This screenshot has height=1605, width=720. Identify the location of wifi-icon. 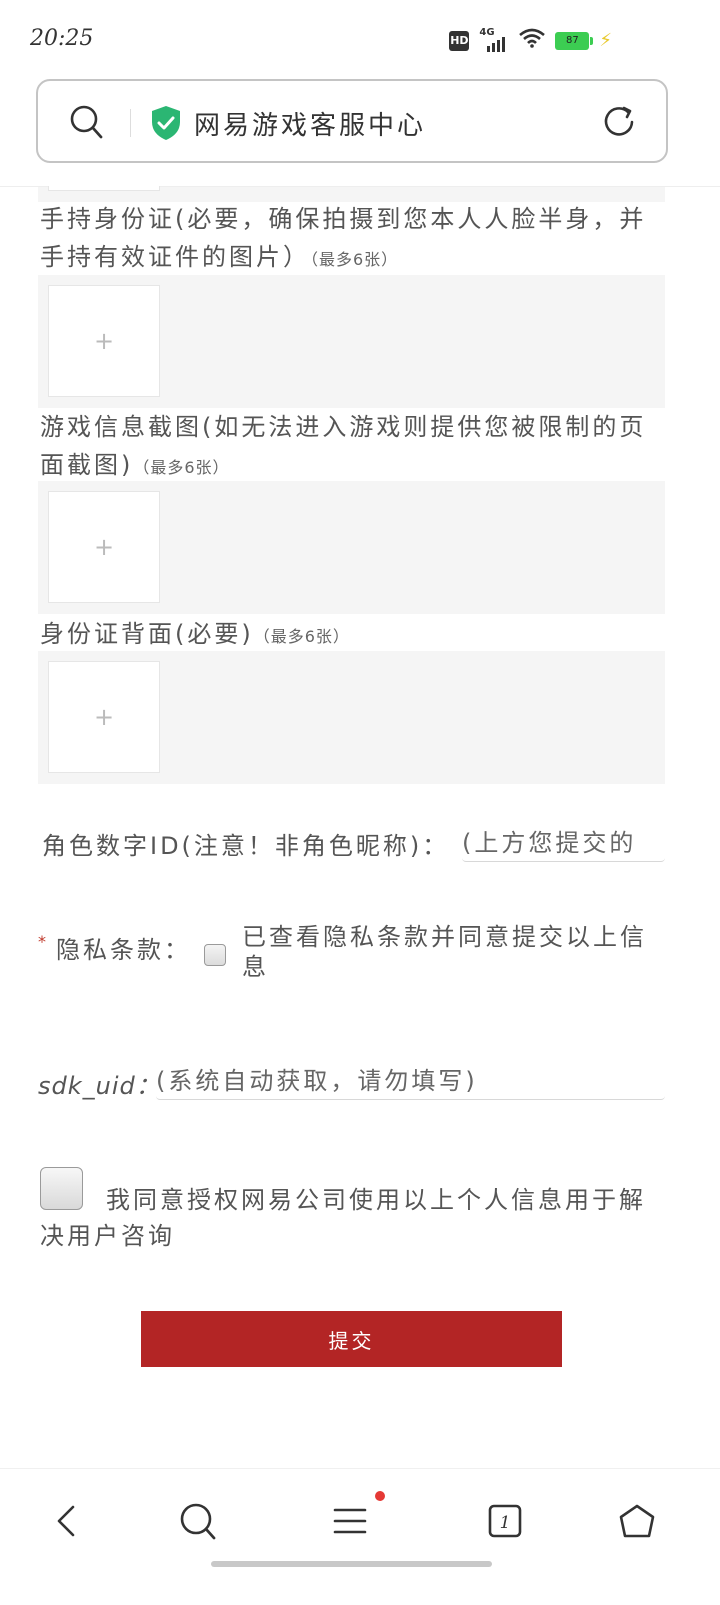
(532, 40).